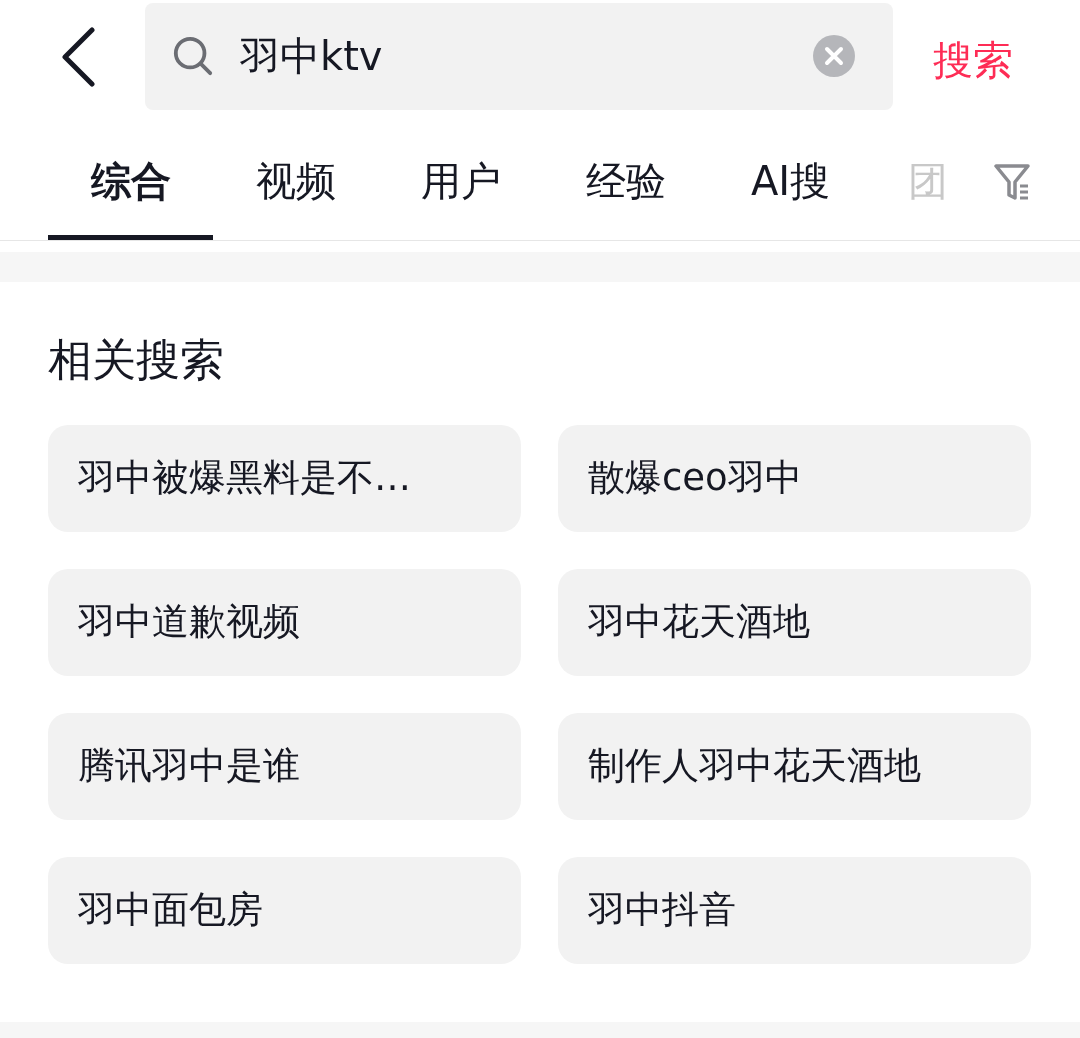 The height and width of the screenshot is (1038, 1080). I want to click on suggestion-chip: 散爆ceo羽中, so click(794, 478).